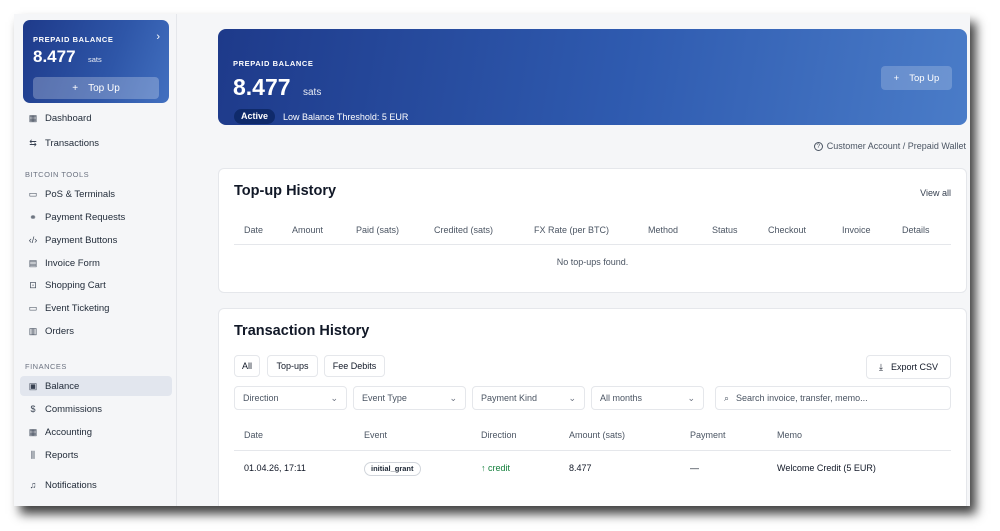 This screenshot has height=531, width=1000. I want to click on hero-topup-label: Top Up, so click(924, 78).